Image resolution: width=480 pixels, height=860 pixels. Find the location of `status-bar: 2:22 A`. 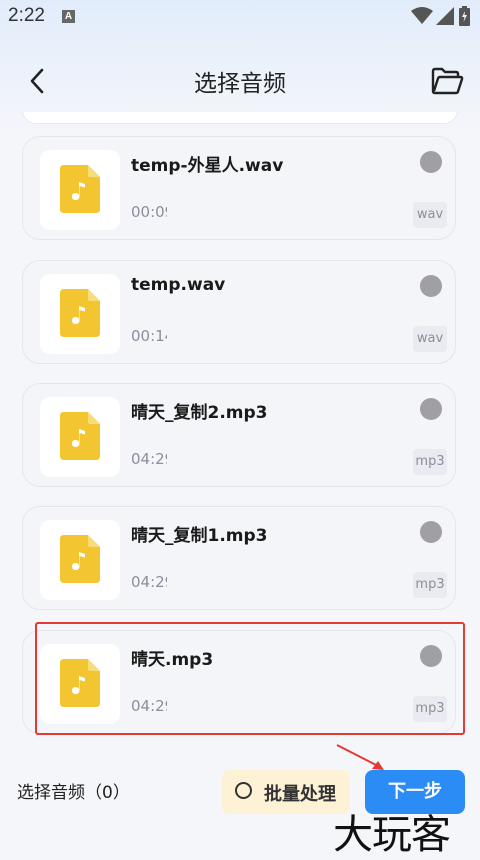

status-bar: 2:22 A is located at coordinates (240, 17).